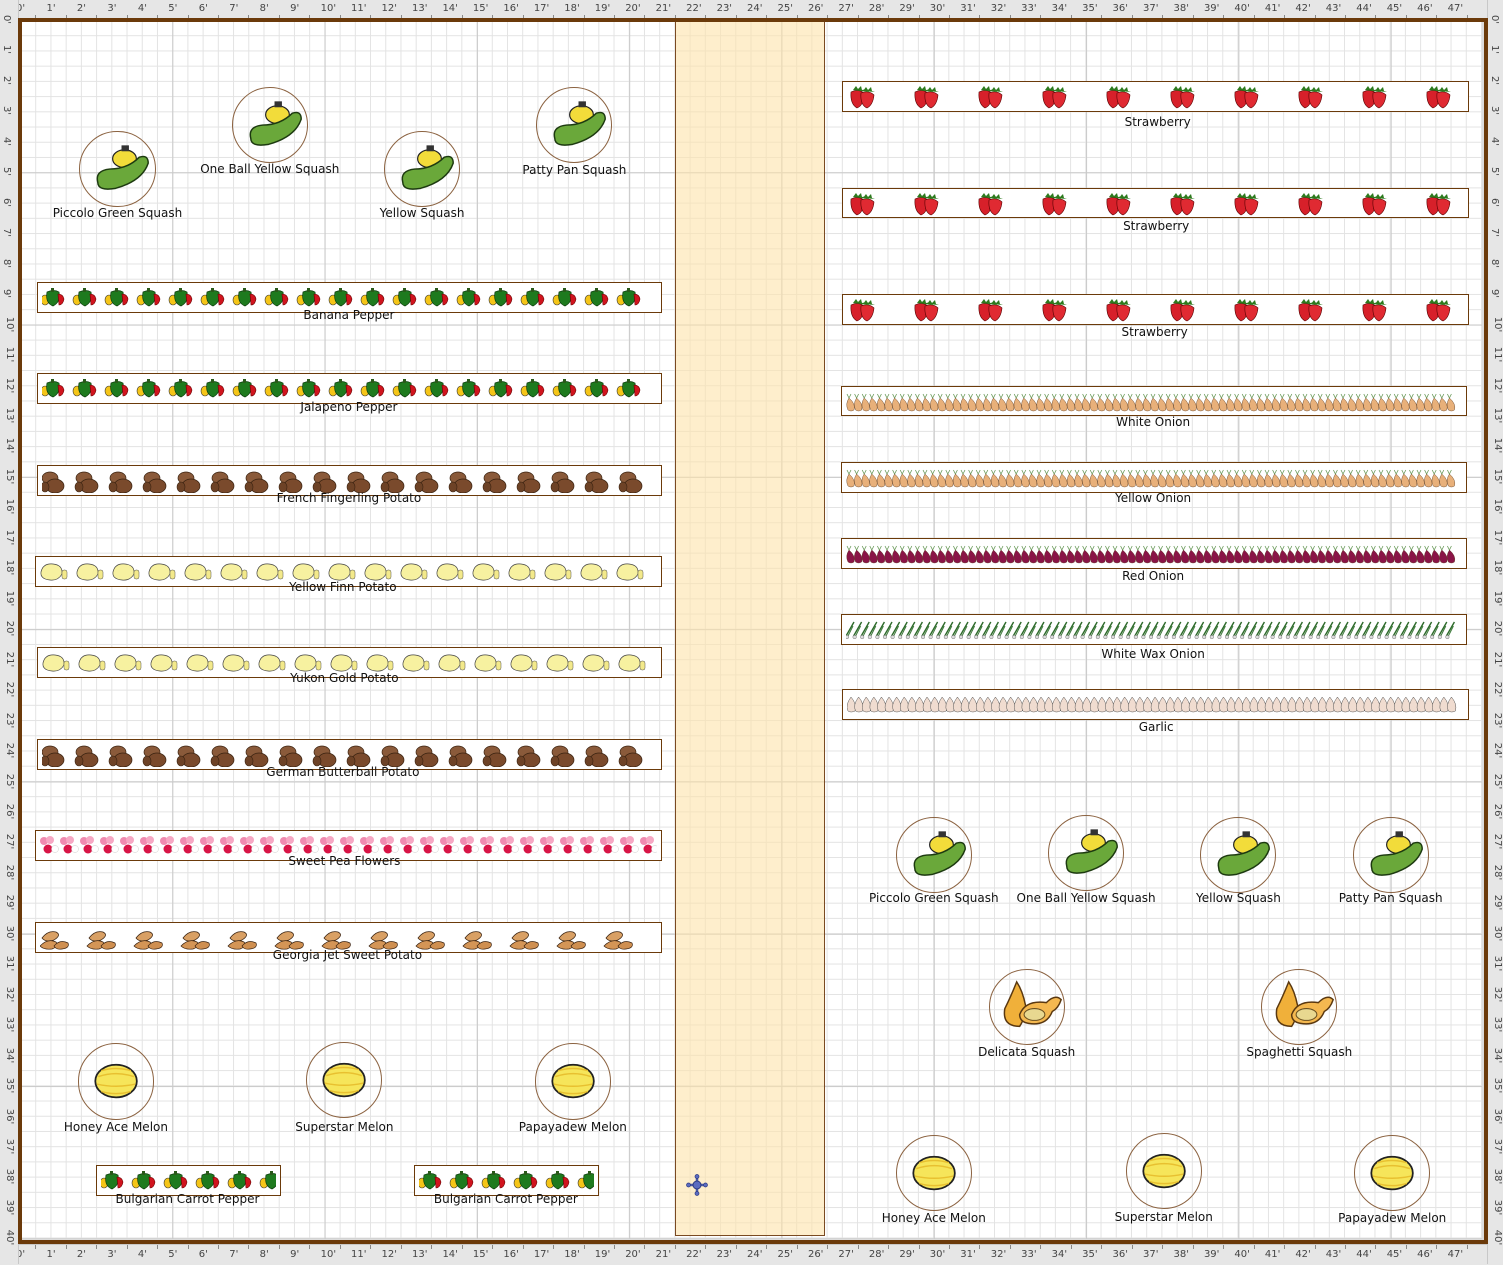 Image resolution: width=1503 pixels, height=1265 pixels. Describe the element at coordinates (419, 1254) in the screenshot. I see `ruler-tick-label: 13'` at that location.